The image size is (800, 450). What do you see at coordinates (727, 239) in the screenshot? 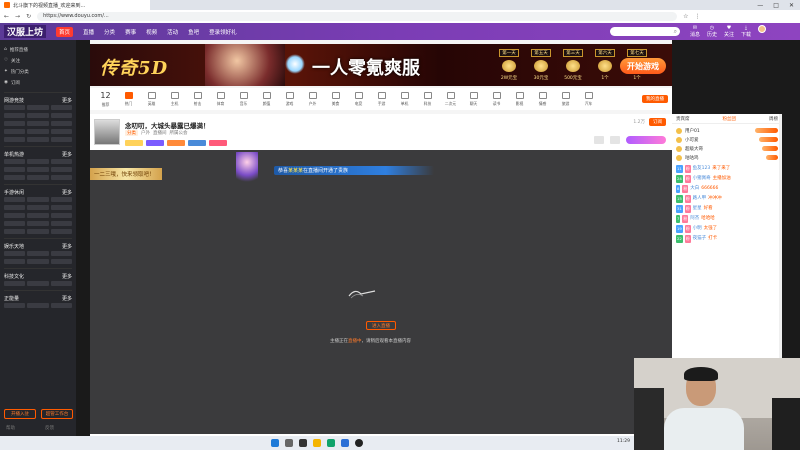
I see `chat-message: 22 粉夜猫子 打卡` at bounding box center [727, 239].